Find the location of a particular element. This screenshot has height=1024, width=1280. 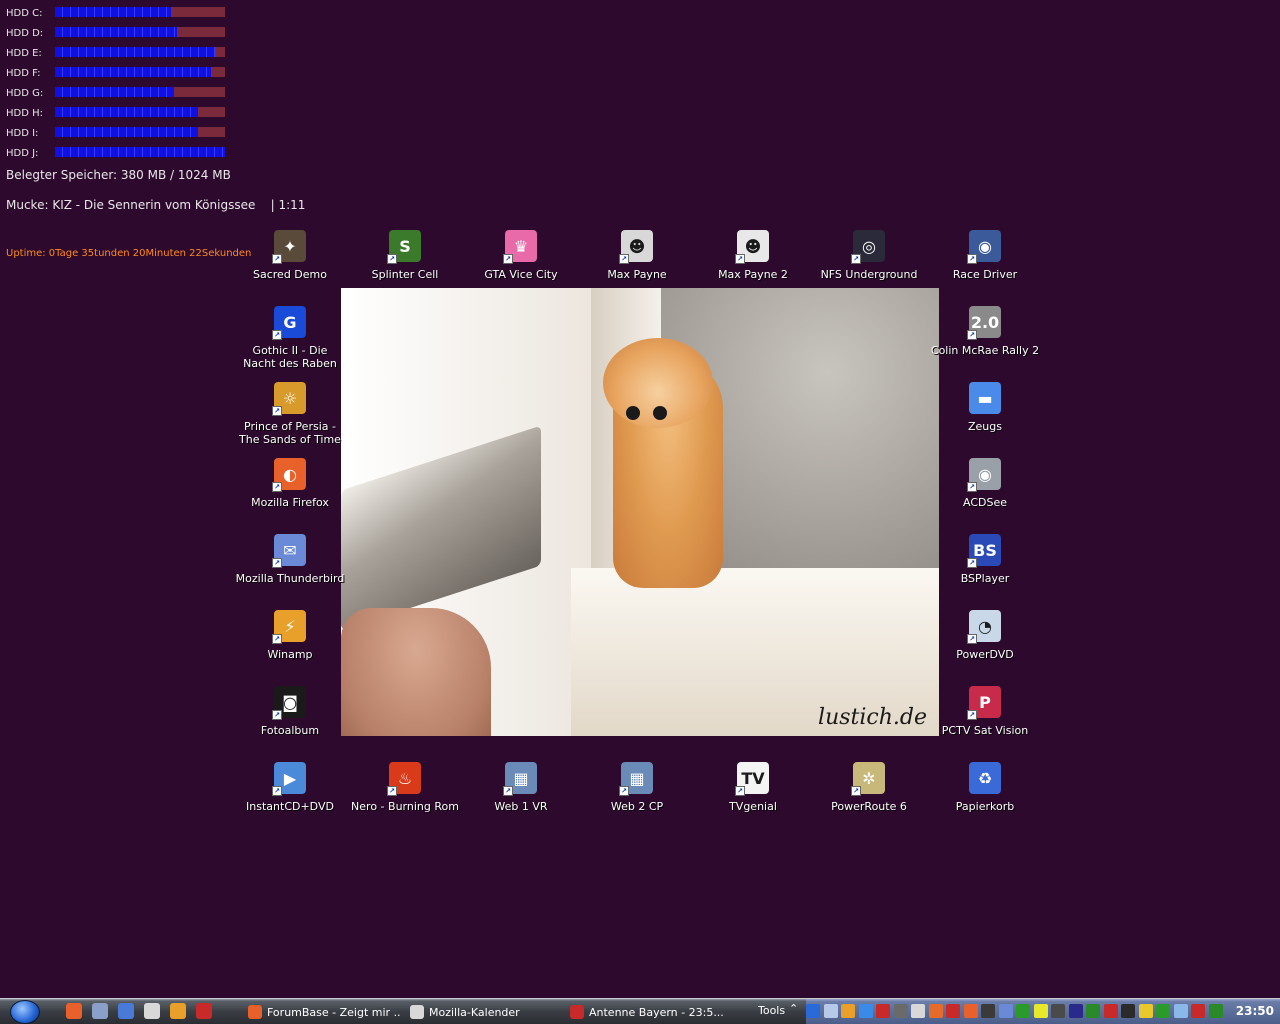

desktop-icon: ⚡ ↗ Winamp is located at coordinates (290, 635).